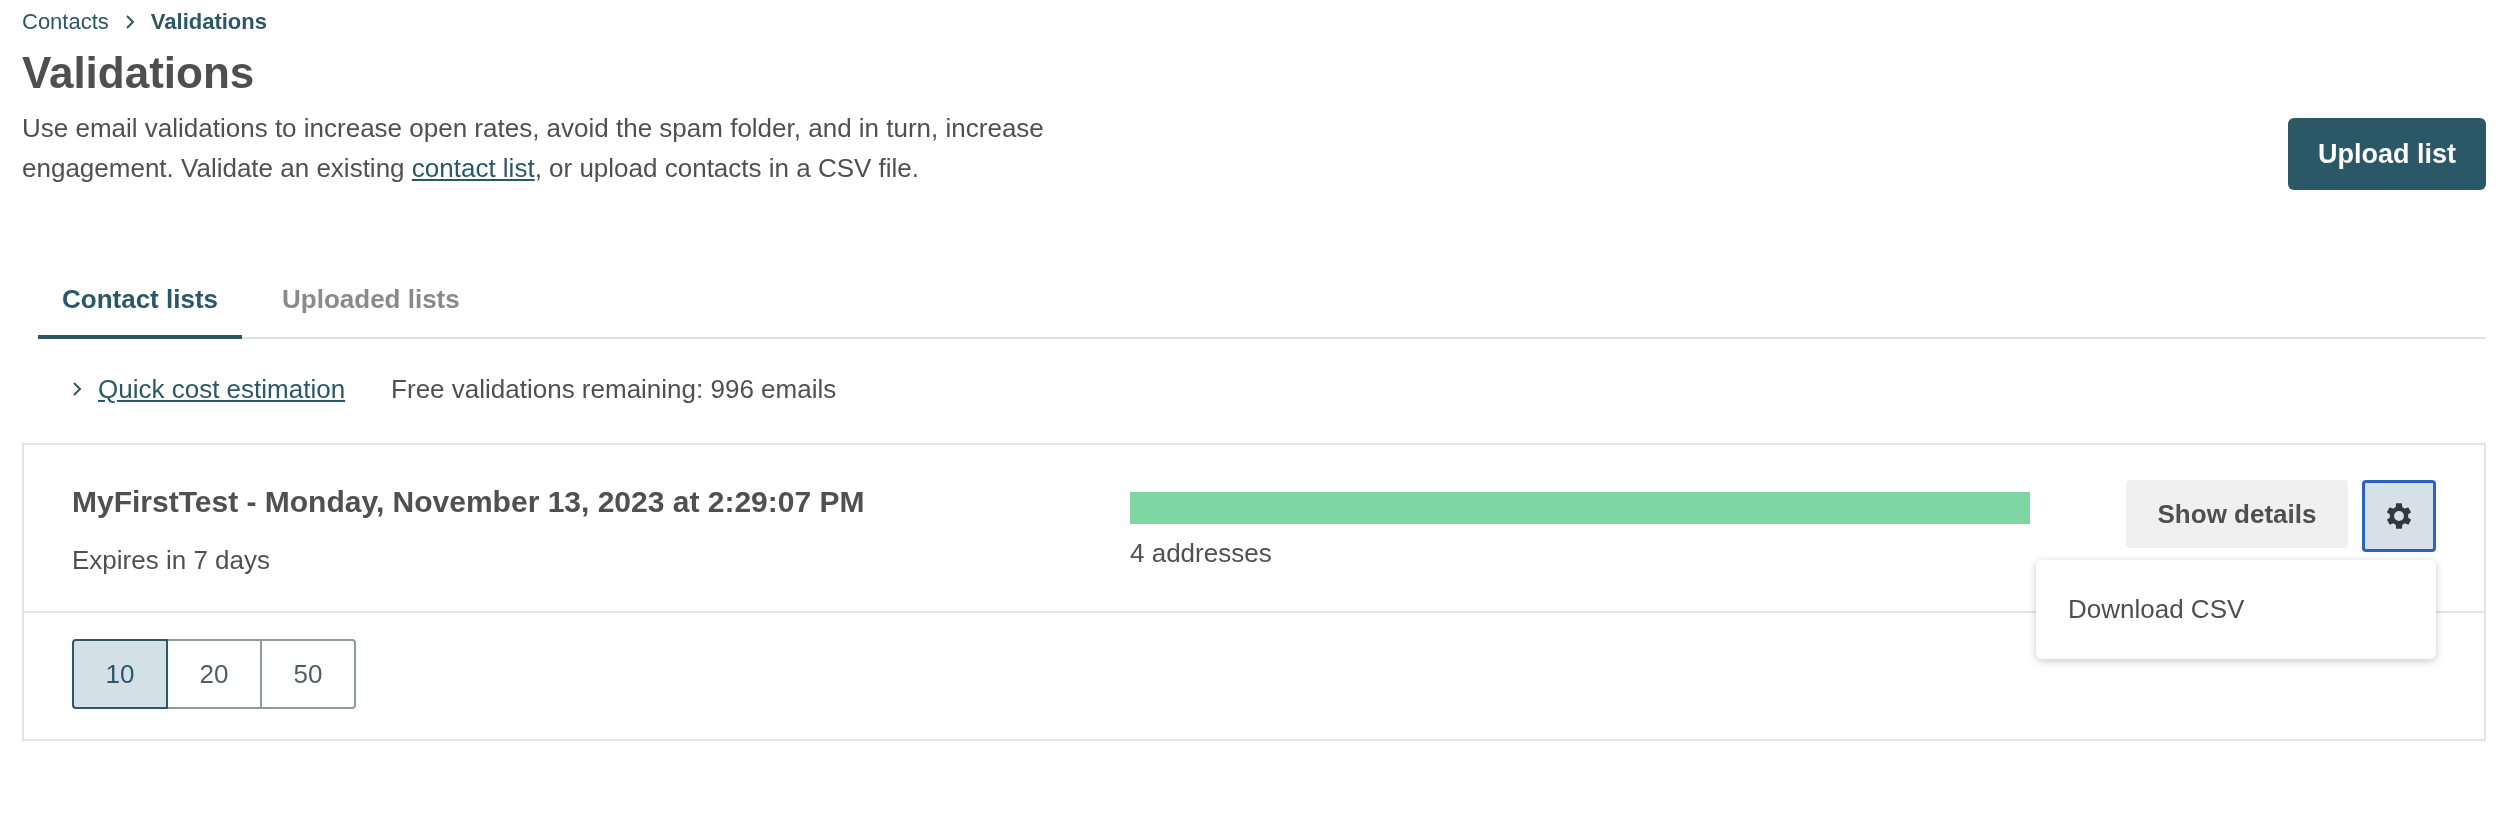  I want to click on address-count: 4 addresses, so click(1201, 553).